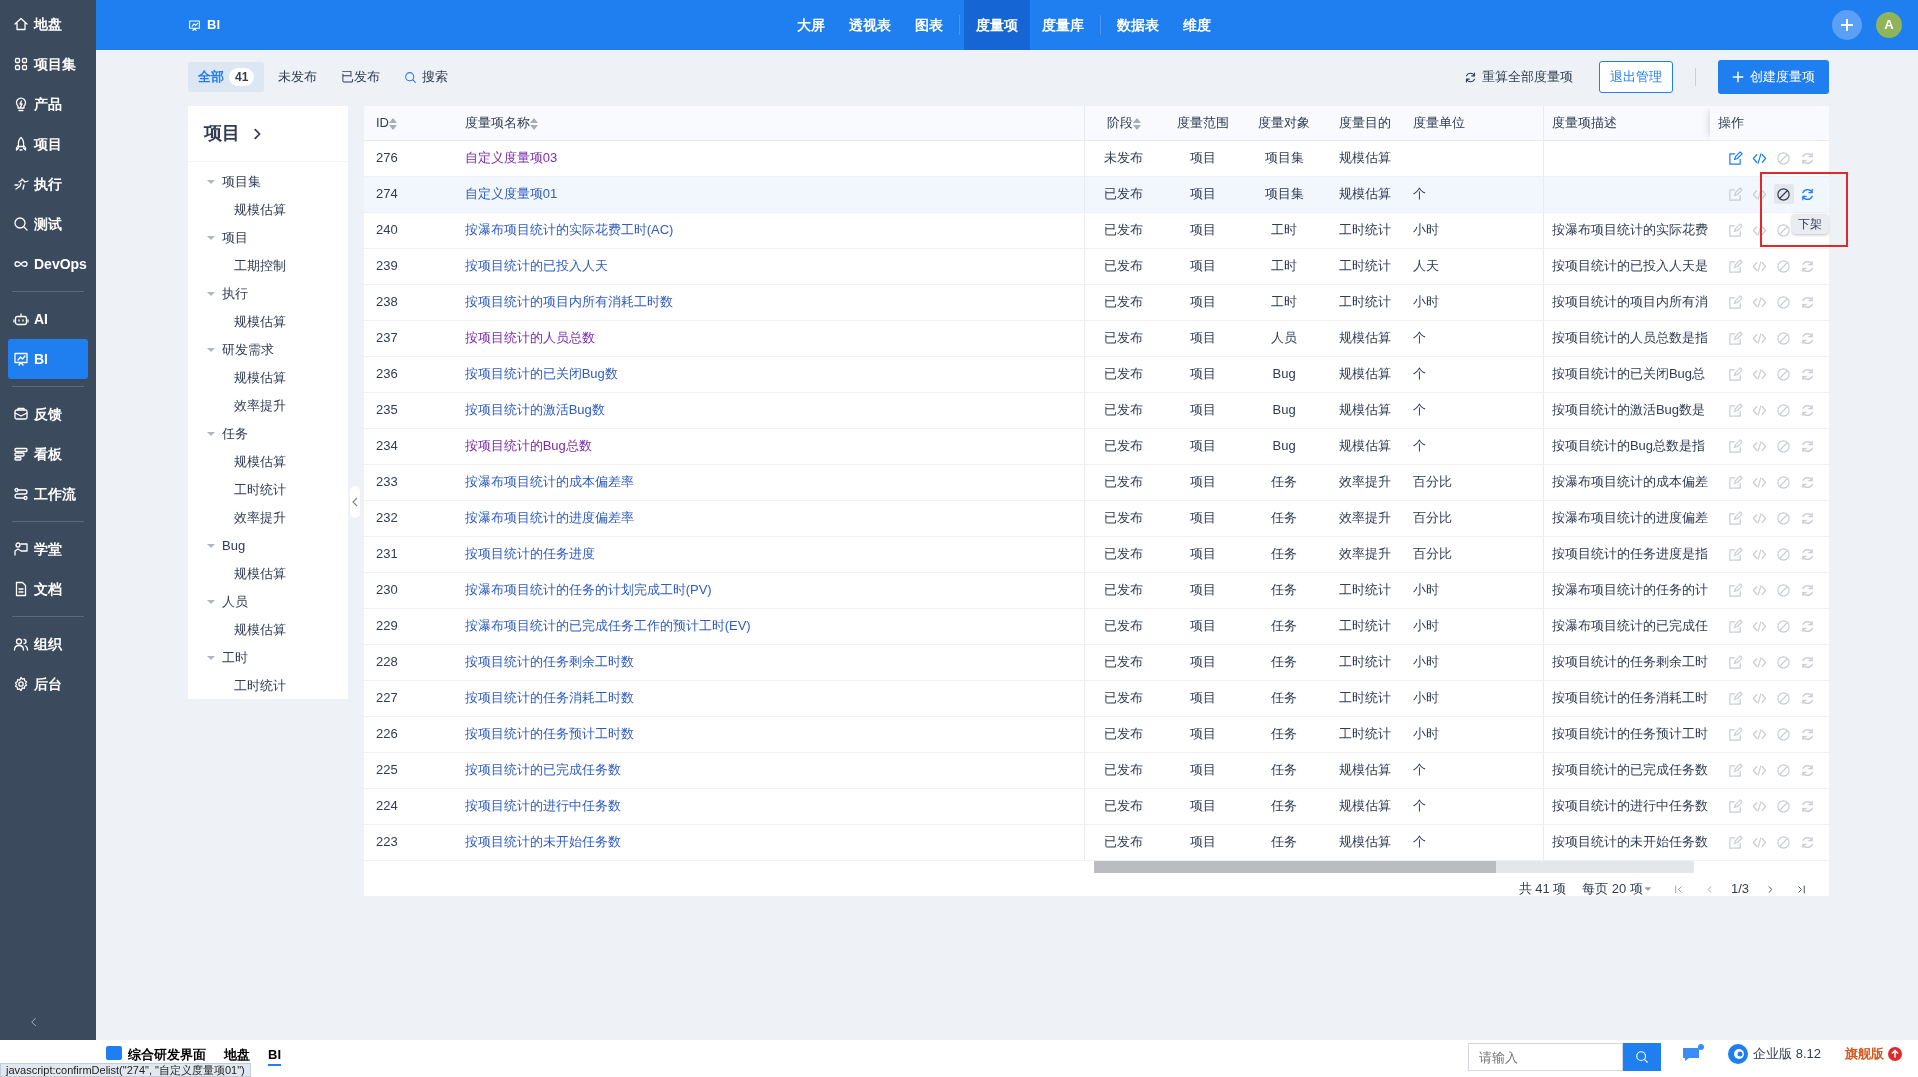 The height and width of the screenshot is (1077, 1918). I want to click on nav-tab: 维度, so click(1197, 25).